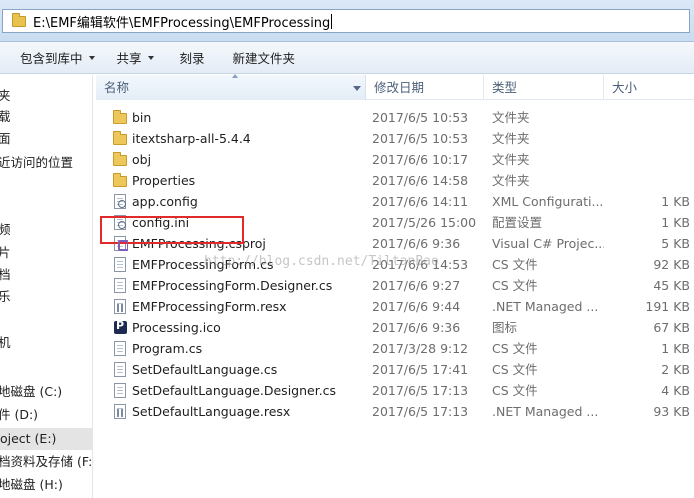 Image resolution: width=694 pixels, height=498 pixels. I want to click on nav-item-label: 机, so click(5, 342).